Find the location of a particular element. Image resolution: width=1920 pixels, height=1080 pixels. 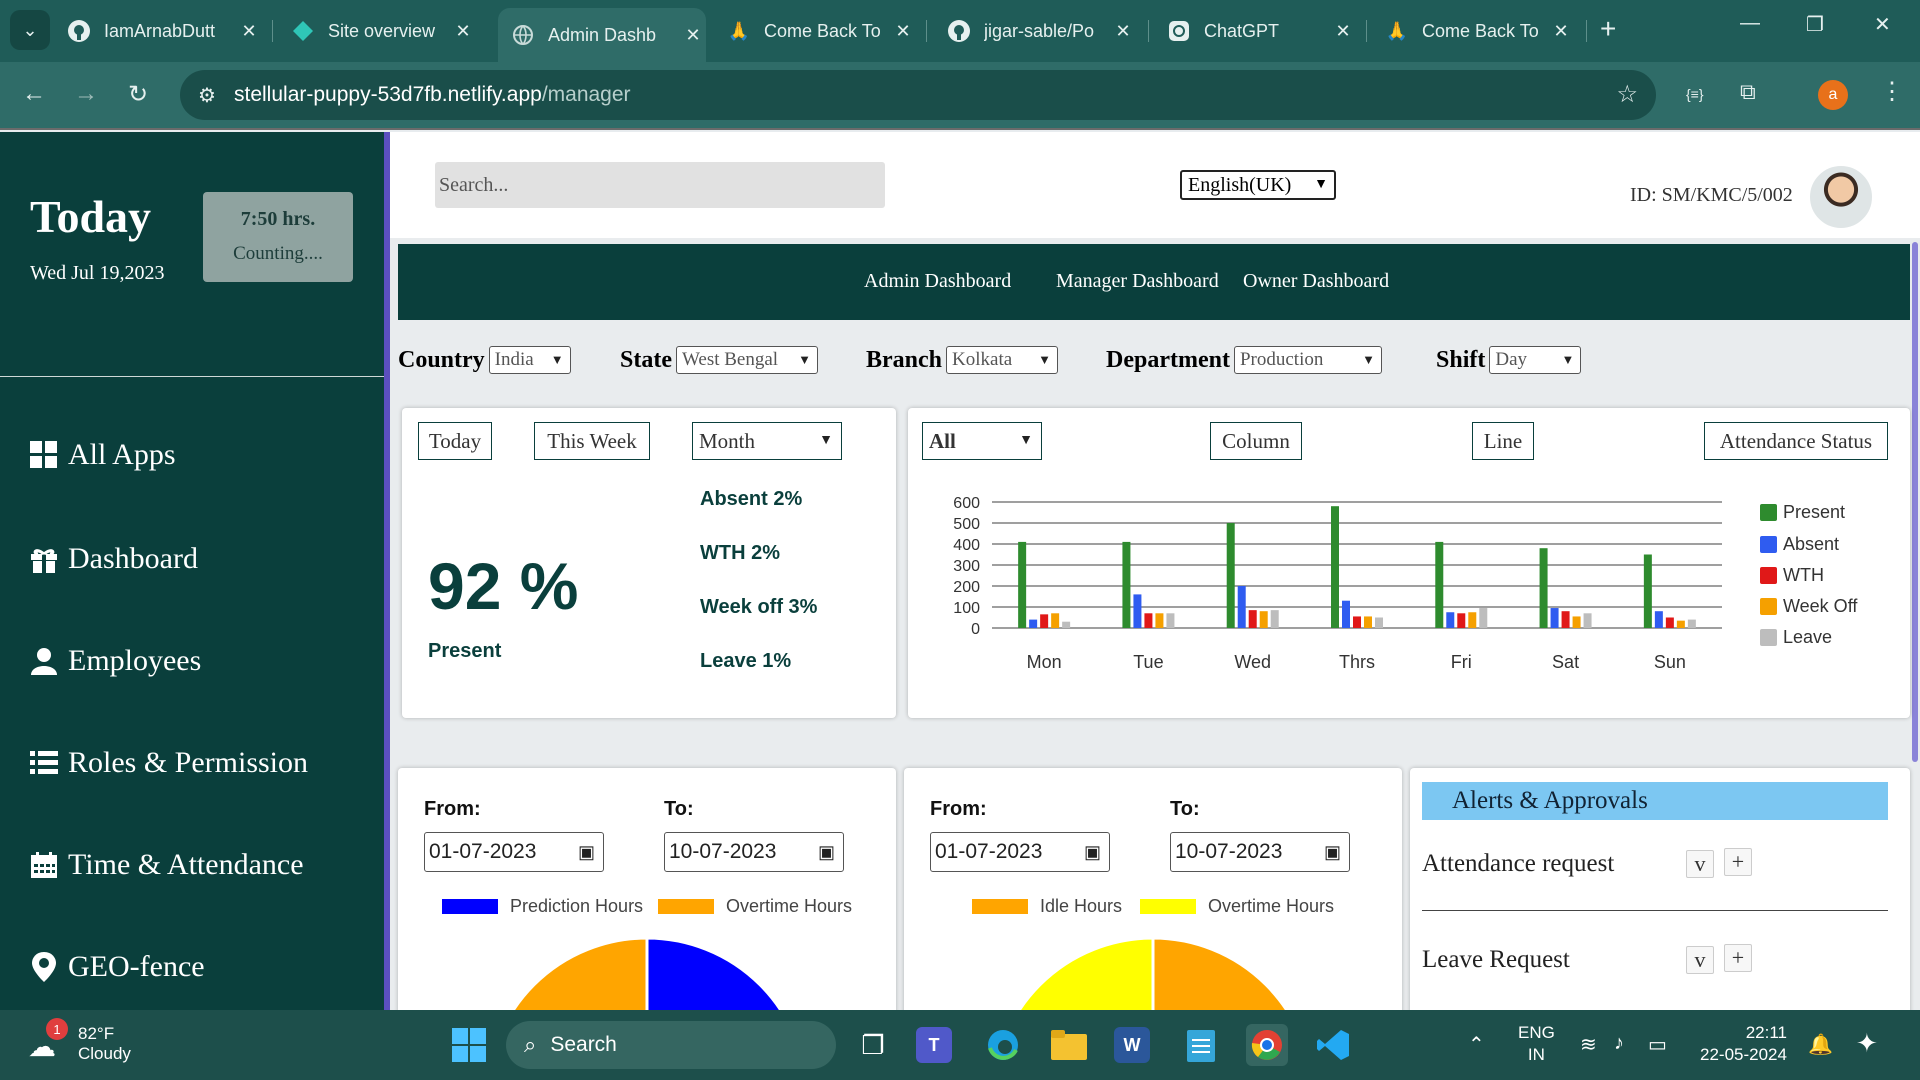

chevron-up-icon: ⌃ is located at coordinates (1476, 1044).